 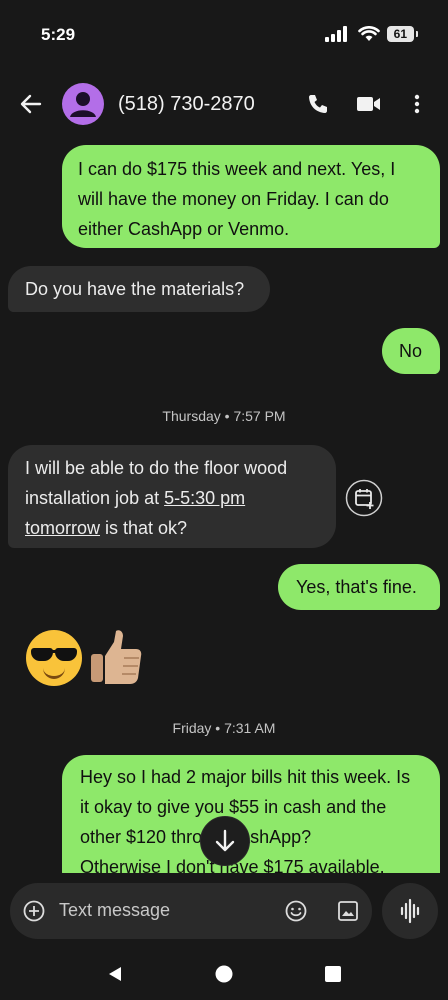 What do you see at coordinates (356, 587) in the screenshot?
I see `message-text: Yes, that's fine.` at bounding box center [356, 587].